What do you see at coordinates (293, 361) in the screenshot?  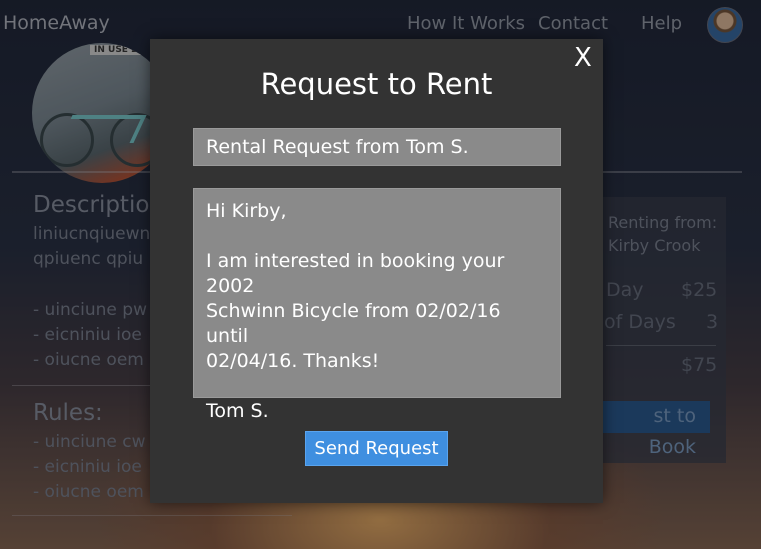 I see `message-line: 02/04/16. Thanks!` at bounding box center [293, 361].